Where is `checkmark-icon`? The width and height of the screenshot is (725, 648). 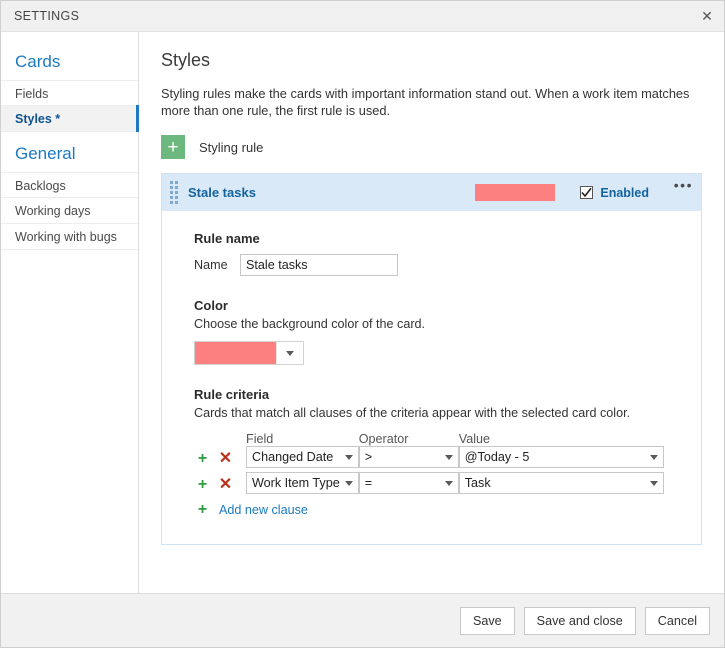 checkmark-icon is located at coordinates (587, 192).